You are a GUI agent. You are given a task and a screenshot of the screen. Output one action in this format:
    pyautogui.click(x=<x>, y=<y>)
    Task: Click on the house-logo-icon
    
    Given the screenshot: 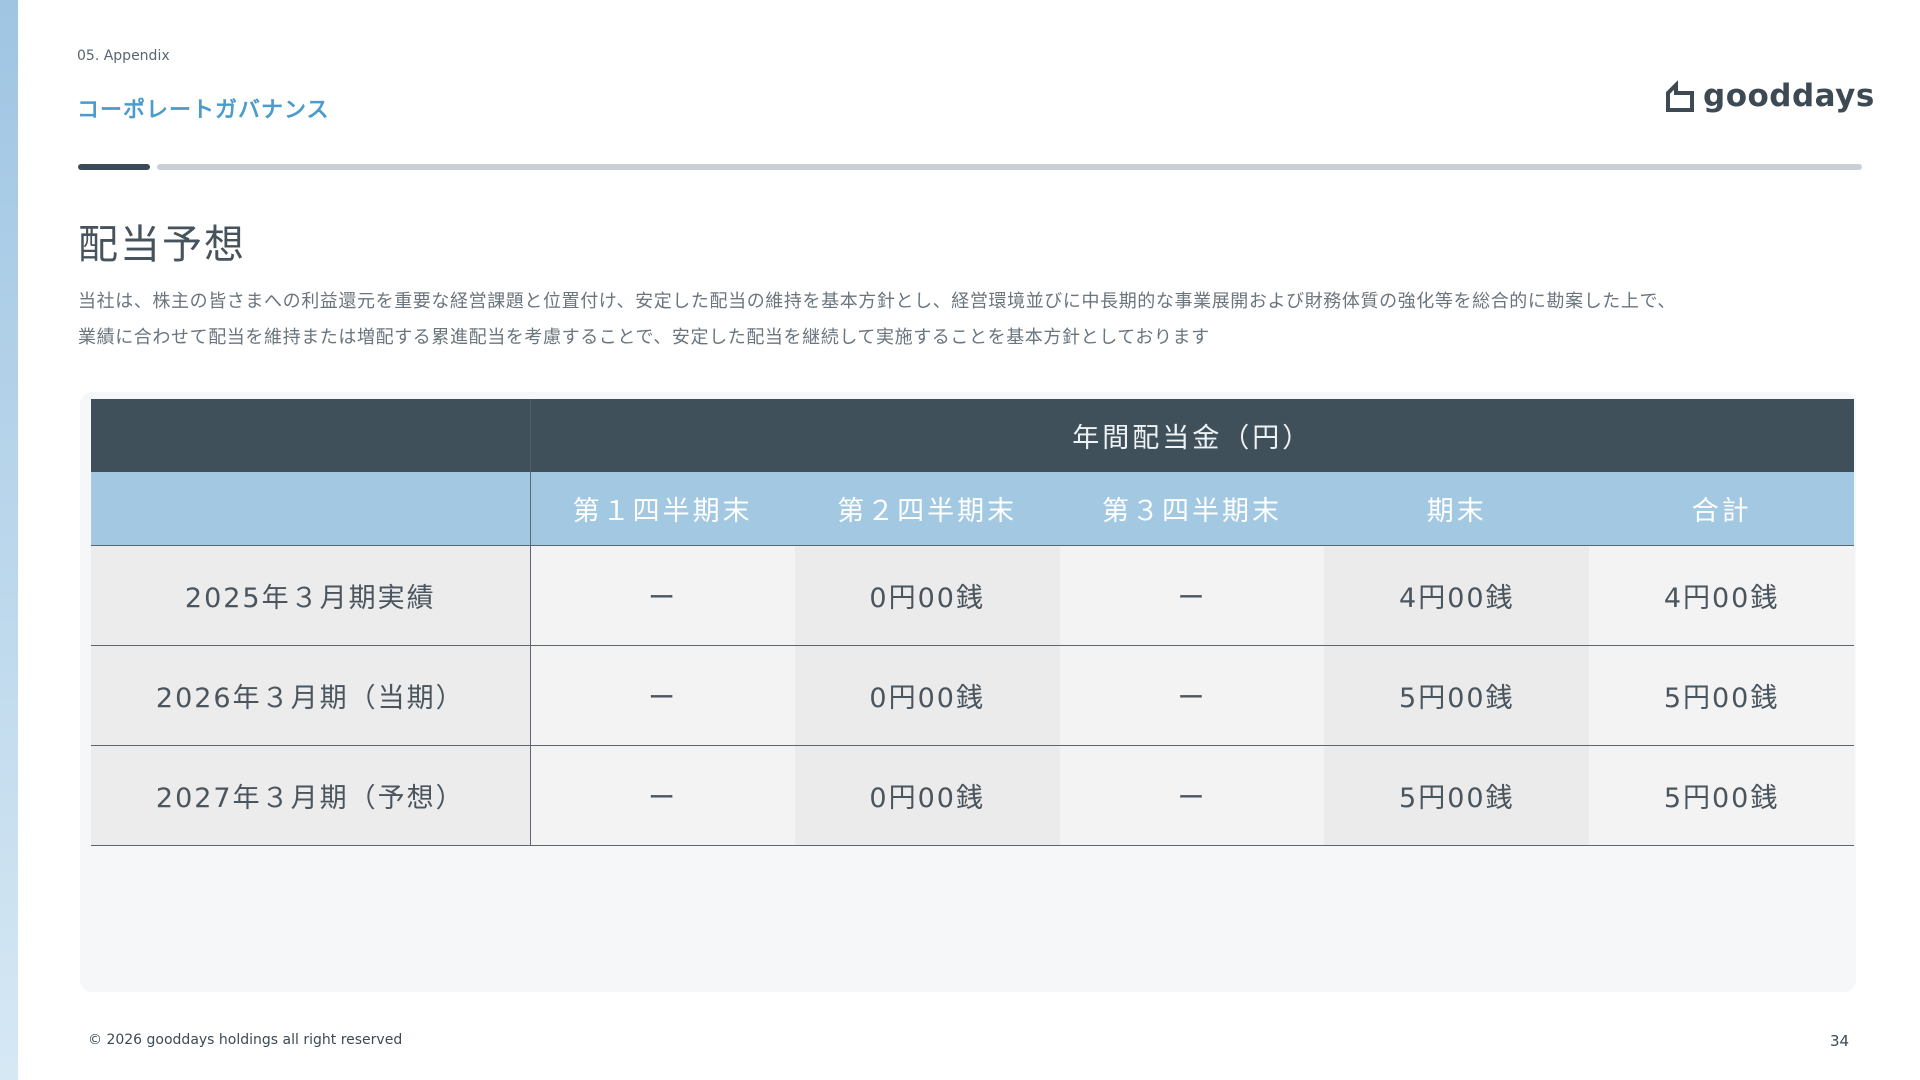 What is the action you would take?
    pyautogui.click(x=1680, y=96)
    